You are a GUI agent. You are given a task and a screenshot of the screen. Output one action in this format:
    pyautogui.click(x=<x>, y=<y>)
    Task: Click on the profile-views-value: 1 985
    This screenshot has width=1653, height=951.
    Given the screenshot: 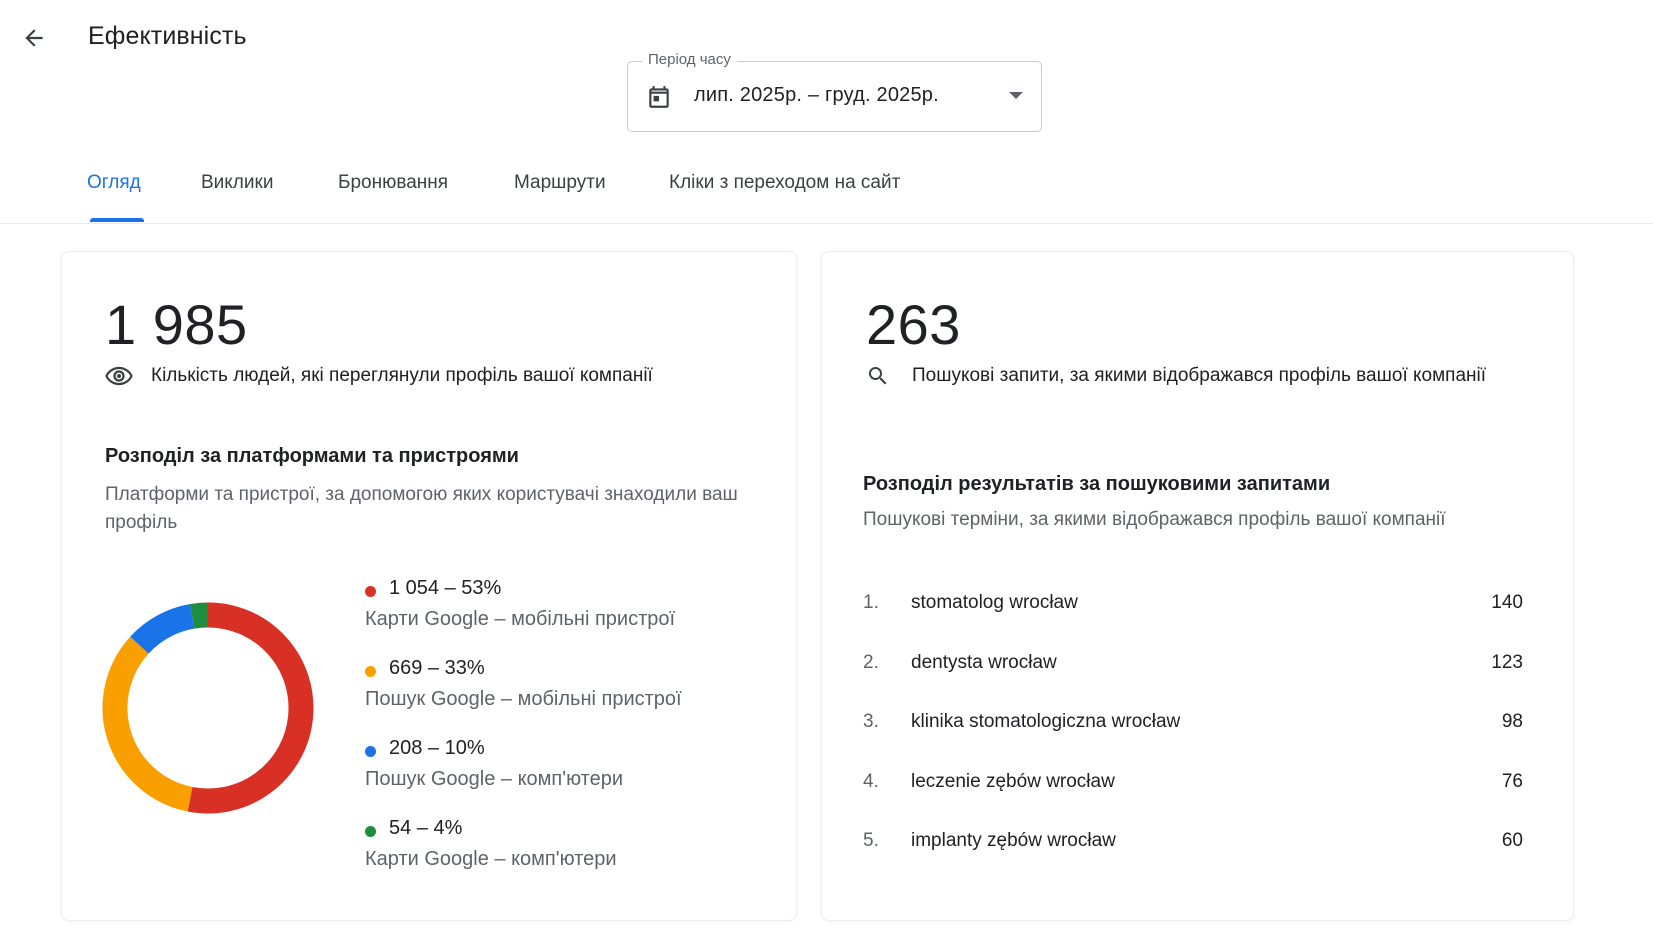 What is the action you would take?
    pyautogui.click(x=176, y=324)
    